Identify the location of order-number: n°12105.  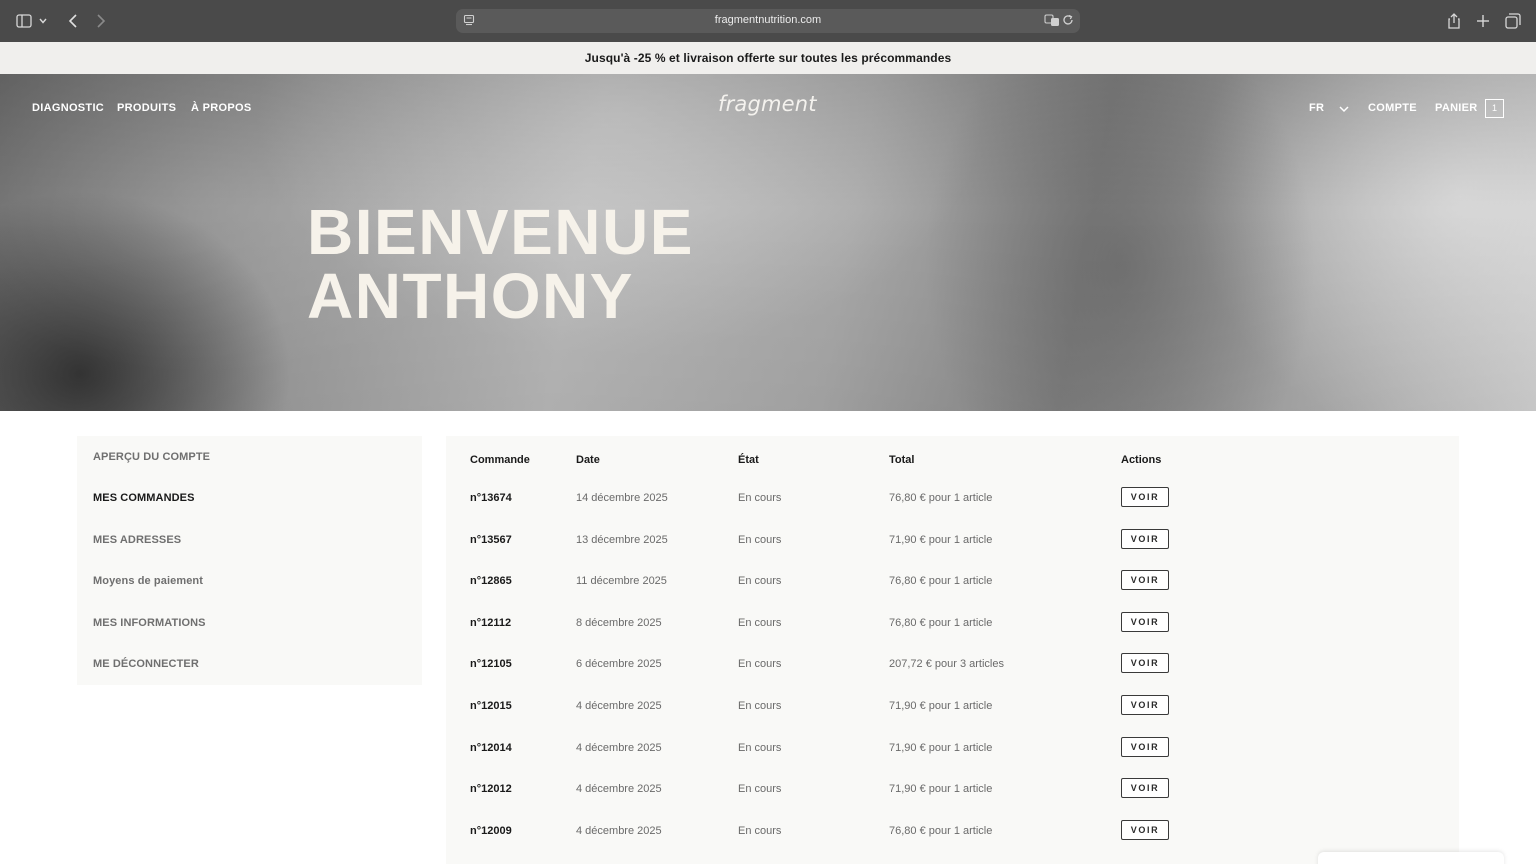
(491, 664).